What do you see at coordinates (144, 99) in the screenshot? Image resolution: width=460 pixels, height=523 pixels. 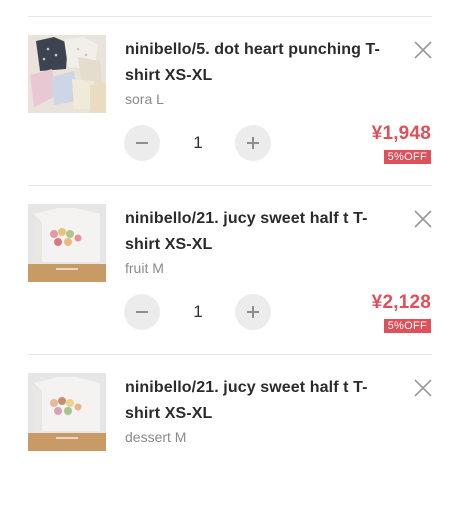 I see `product-variant: sora L` at bounding box center [144, 99].